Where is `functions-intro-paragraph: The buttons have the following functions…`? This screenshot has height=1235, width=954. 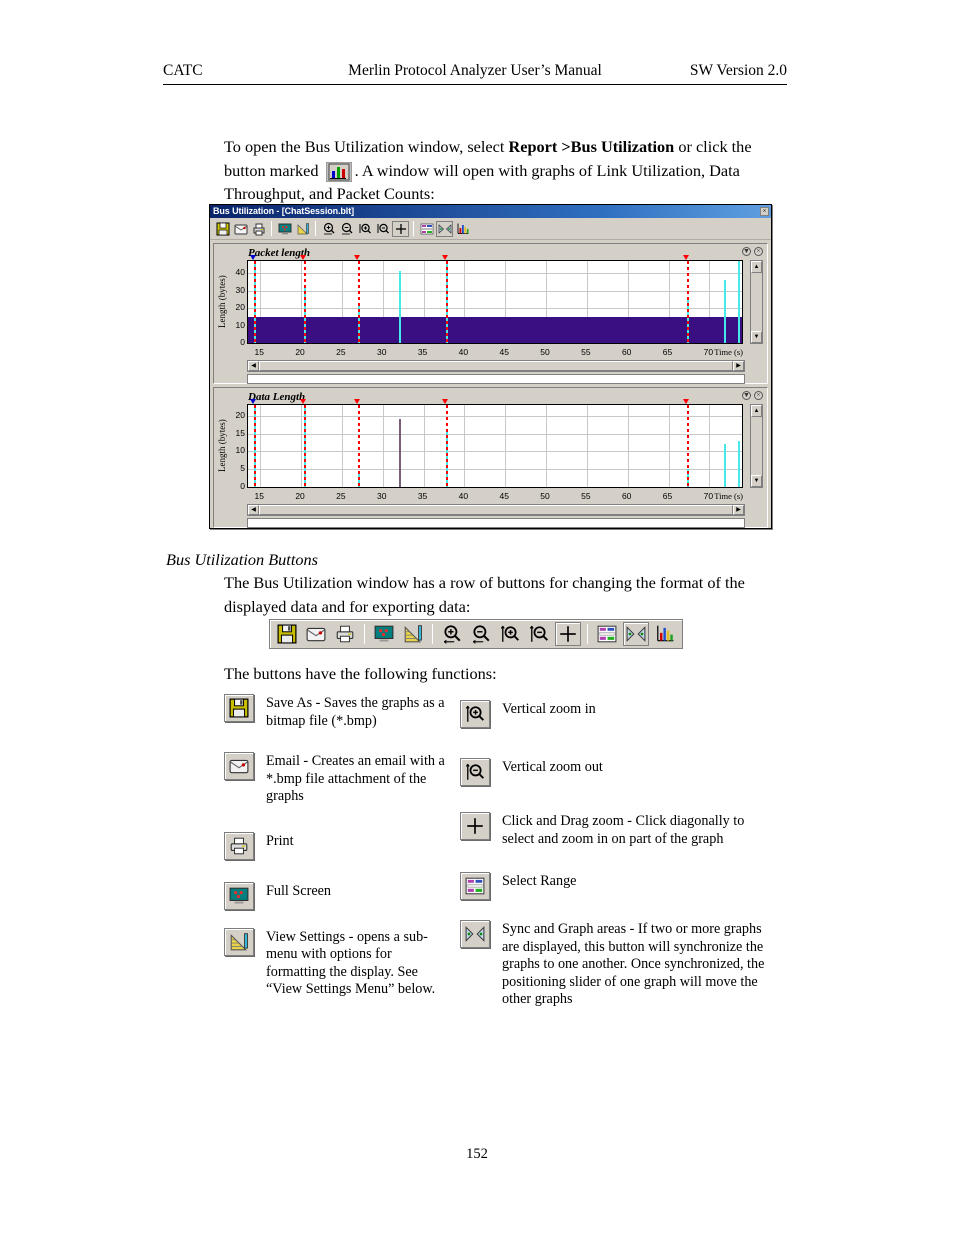
functions-intro-paragraph: The buttons have the following functions… is located at coordinates (360, 673).